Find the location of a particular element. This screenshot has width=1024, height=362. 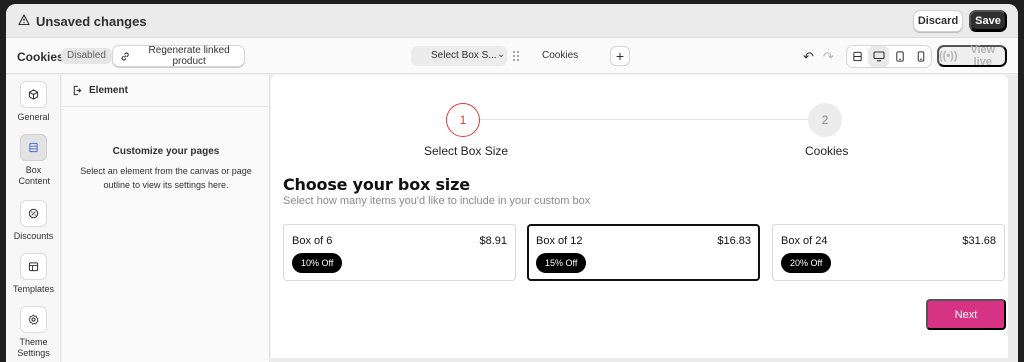

list-icon is located at coordinates (33, 147).